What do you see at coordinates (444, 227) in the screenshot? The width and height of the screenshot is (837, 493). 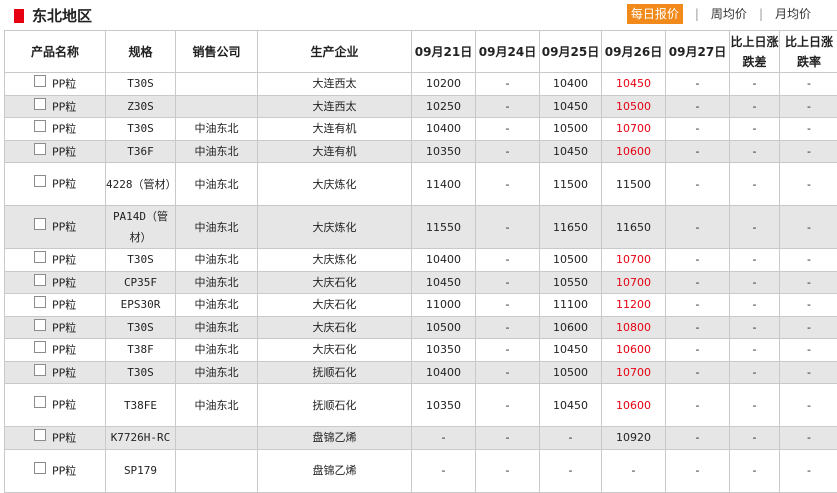 I see `cell-0921: 11550` at bounding box center [444, 227].